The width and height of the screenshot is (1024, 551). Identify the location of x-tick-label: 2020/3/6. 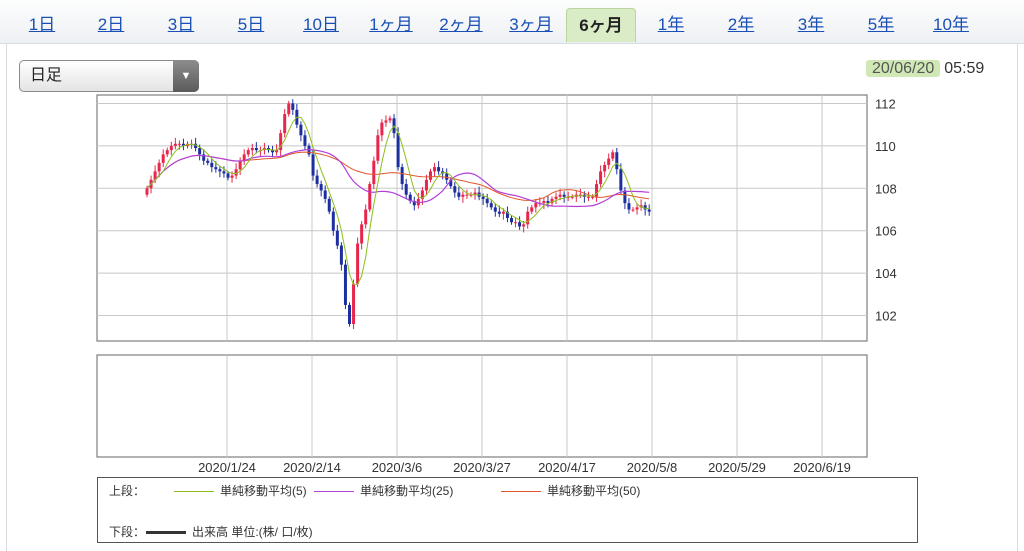
(397, 467).